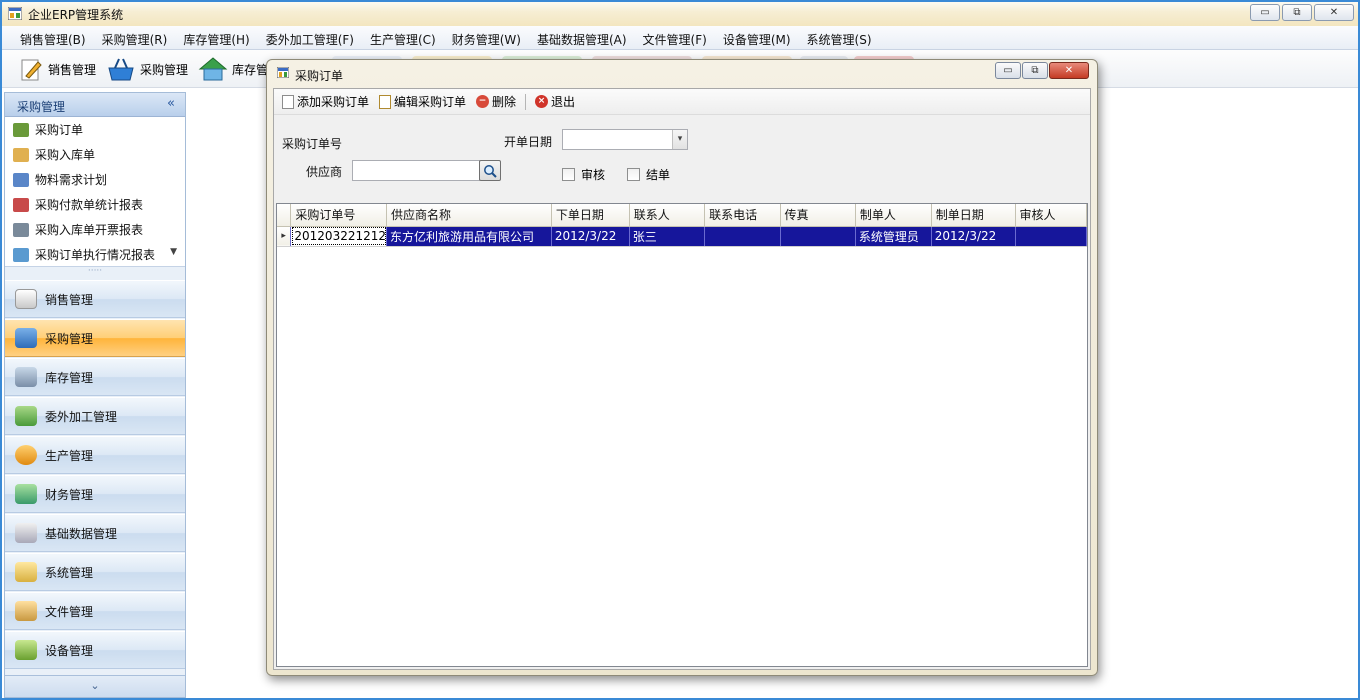 The image size is (1360, 700). What do you see at coordinates (528, 142) in the screenshot?
I see `date-label: 开单日期` at bounding box center [528, 142].